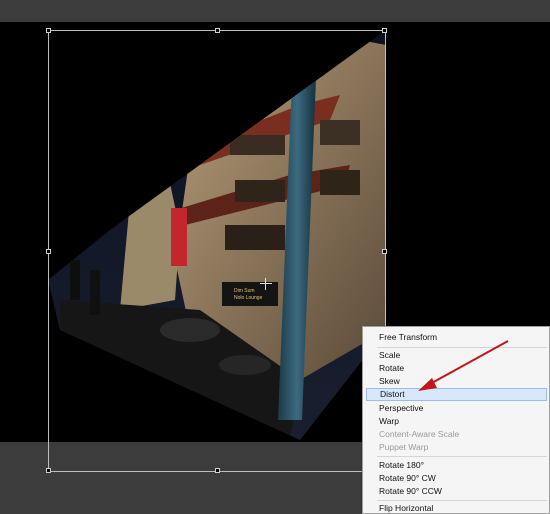  I want to click on menu-item-perspective: Perspective, so click(456, 408).